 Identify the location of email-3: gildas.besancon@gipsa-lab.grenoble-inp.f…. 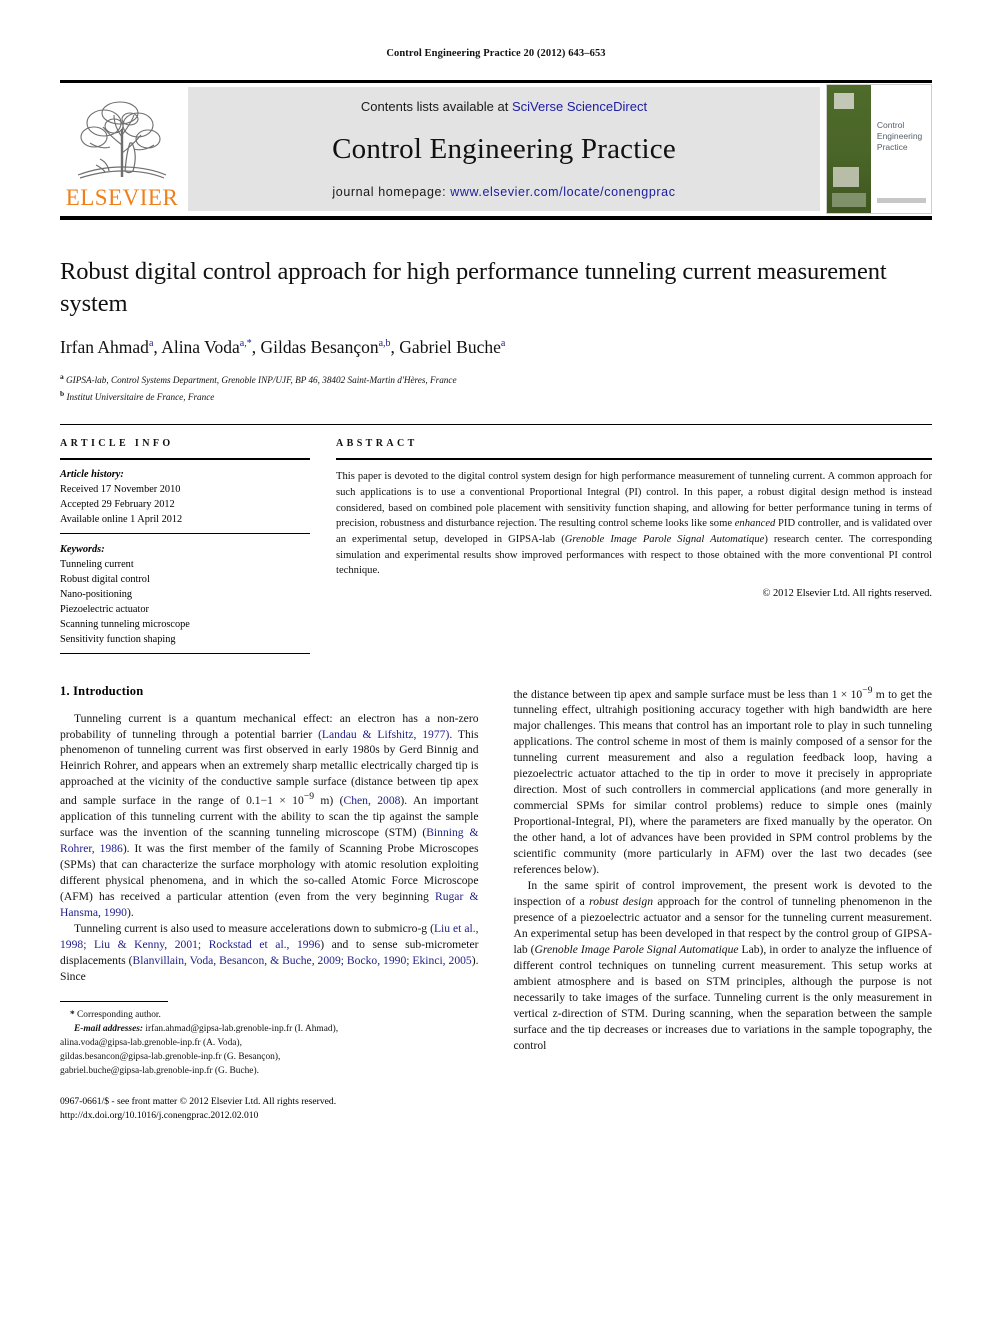
(269, 1058).